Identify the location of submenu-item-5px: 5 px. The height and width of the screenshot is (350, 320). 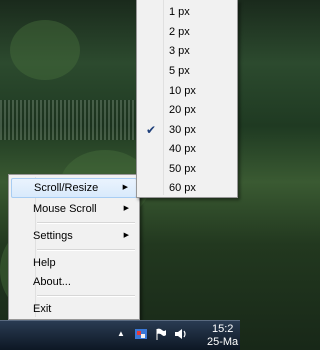
(187, 71).